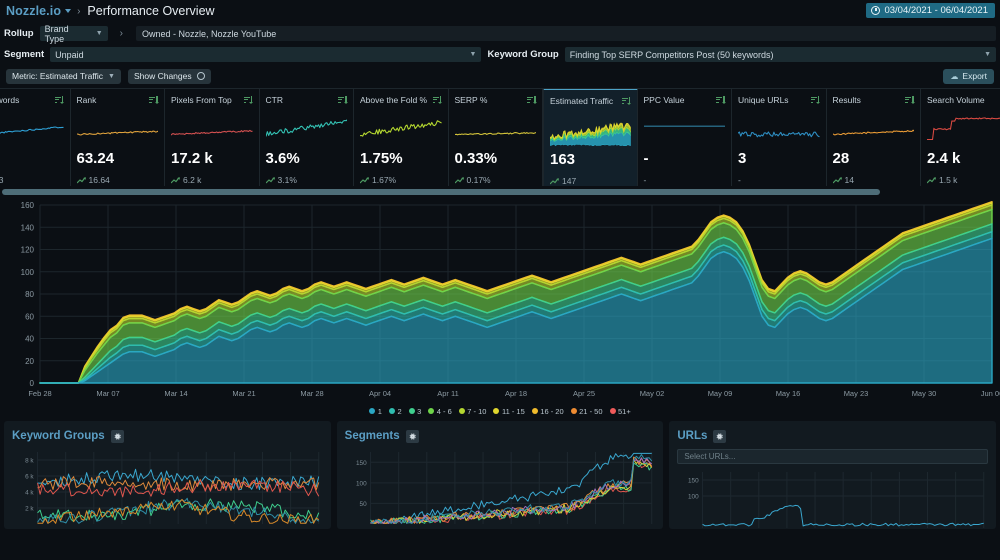  What do you see at coordinates (440, 411) in the screenshot?
I see `legend-item: 4 - 6` at bounding box center [440, 411].